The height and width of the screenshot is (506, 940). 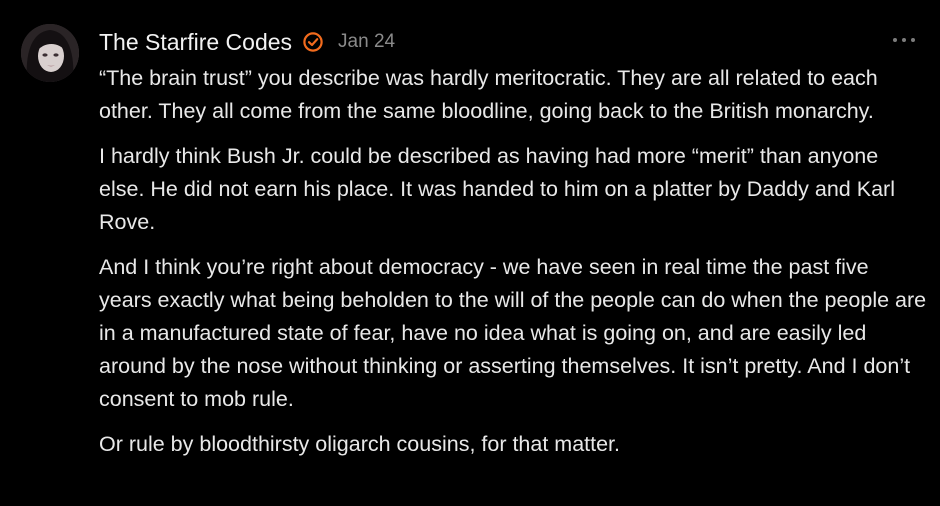 I want to click on avatar-portrait-icon, so click(x=50, y=53).